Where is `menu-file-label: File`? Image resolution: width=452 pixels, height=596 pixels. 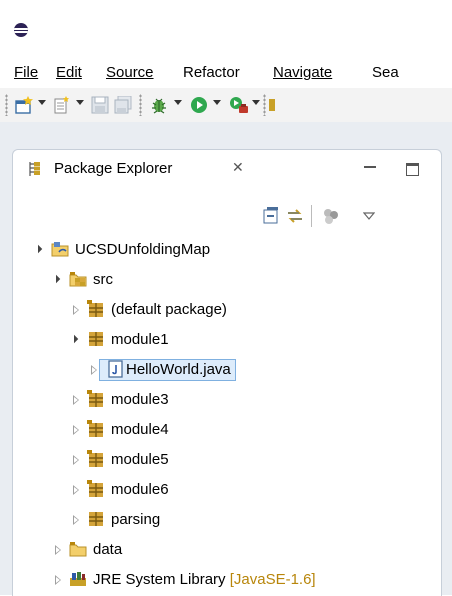 menu-file-label: File is located at coordinates (26, 72).